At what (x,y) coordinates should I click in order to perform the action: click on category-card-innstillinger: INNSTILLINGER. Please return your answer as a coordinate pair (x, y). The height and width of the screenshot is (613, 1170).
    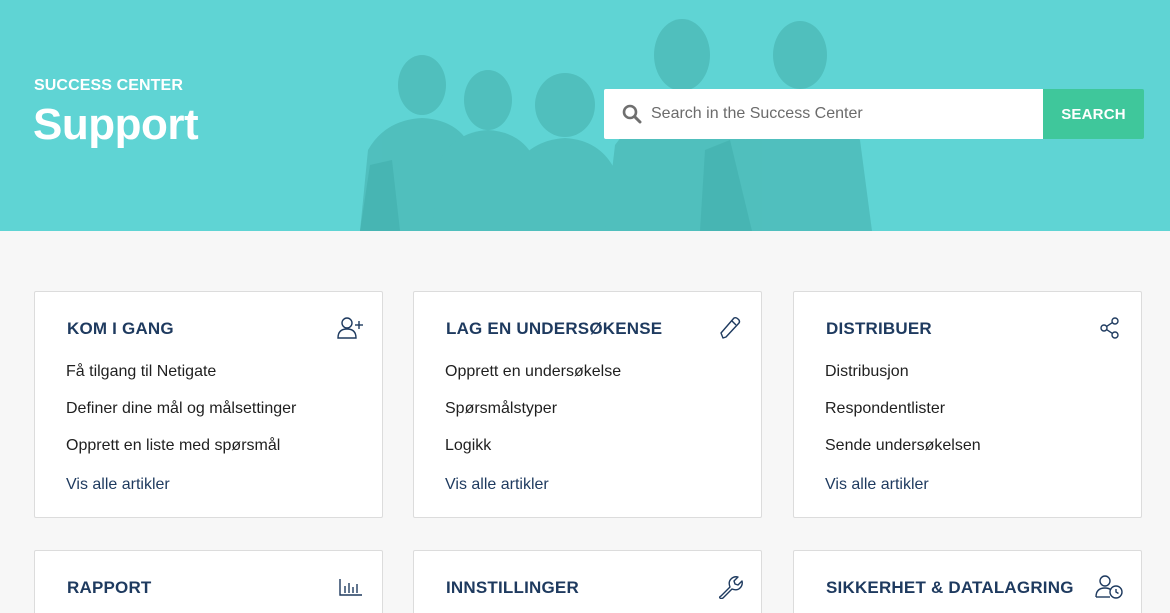
    Looking at the image, I should click on (587, 581).